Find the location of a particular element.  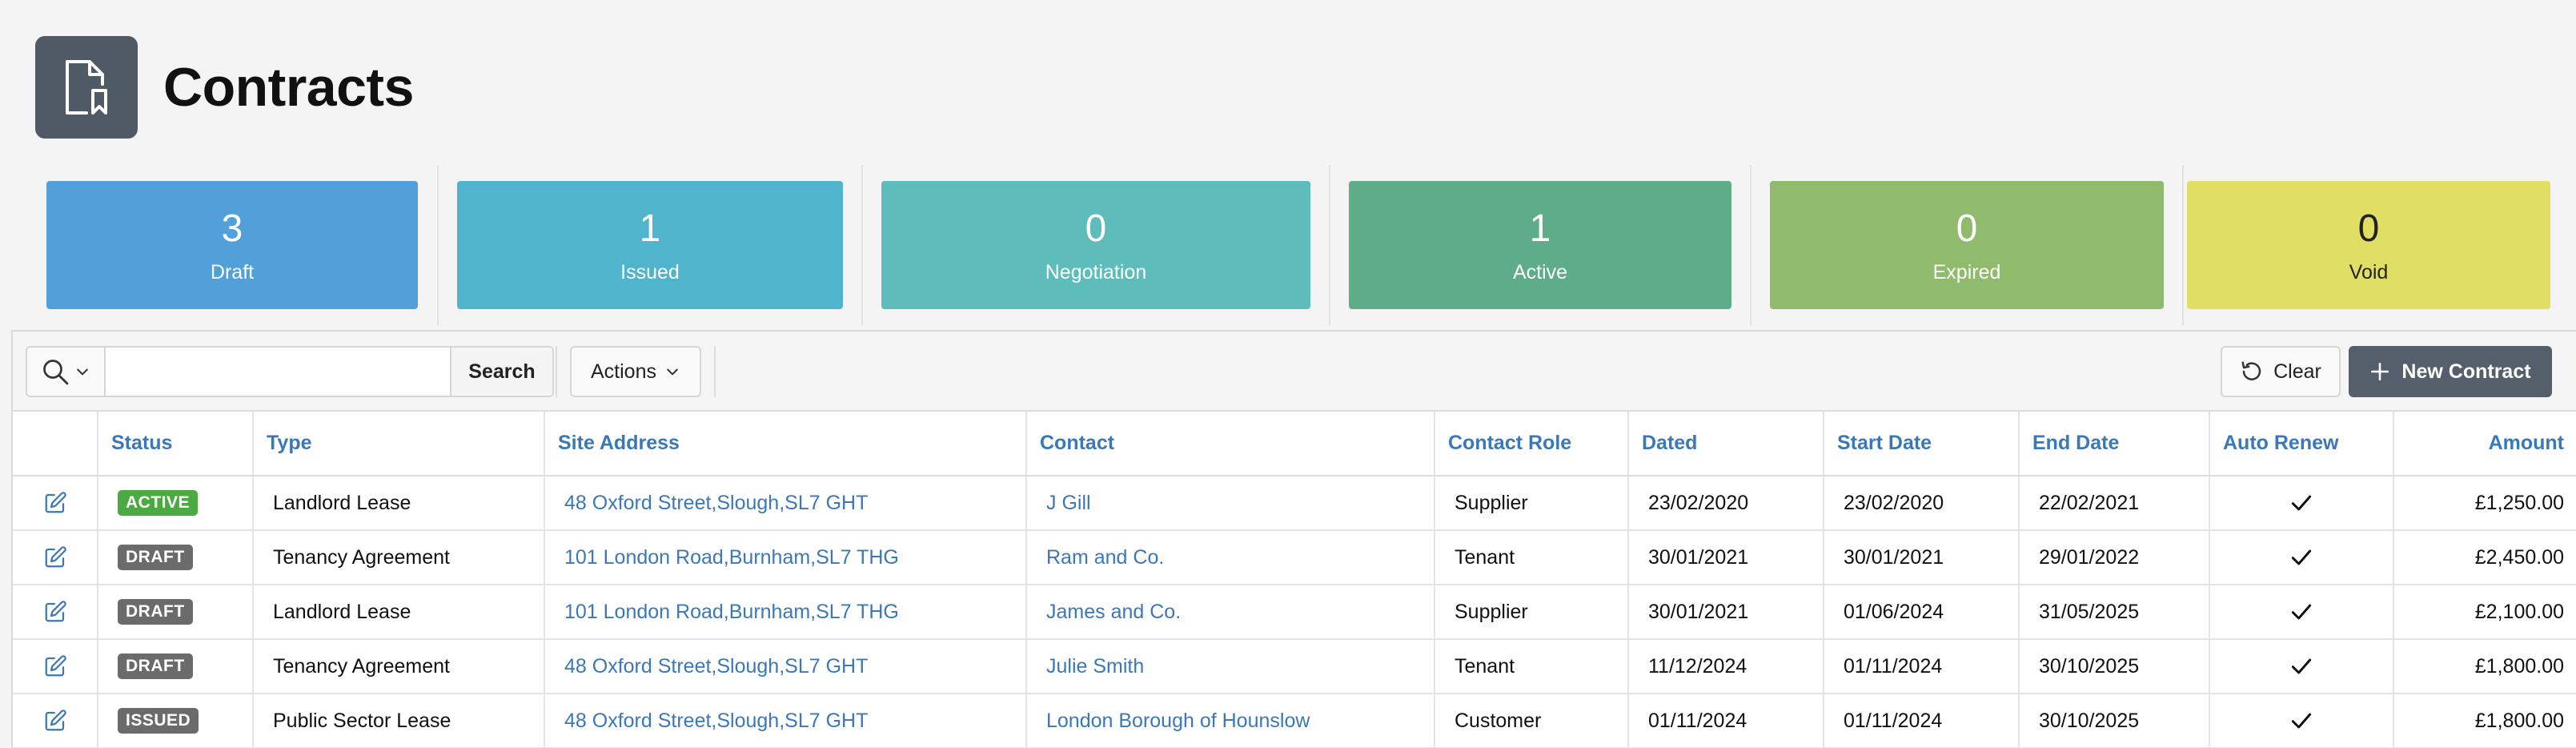

amount-cell: £1,800.00 is located at coordinates (2484, 666).